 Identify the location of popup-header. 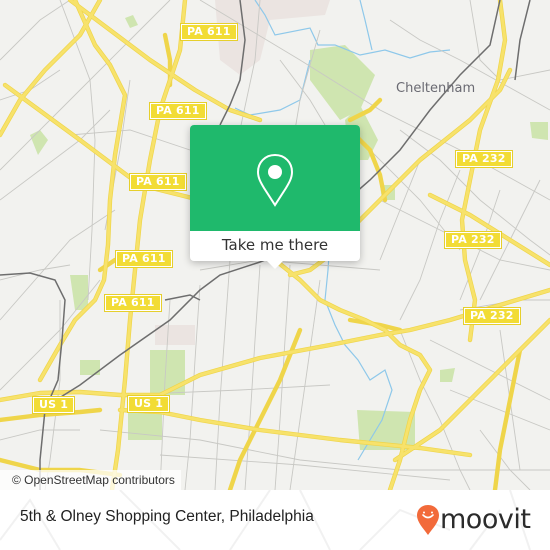
(275, 178).